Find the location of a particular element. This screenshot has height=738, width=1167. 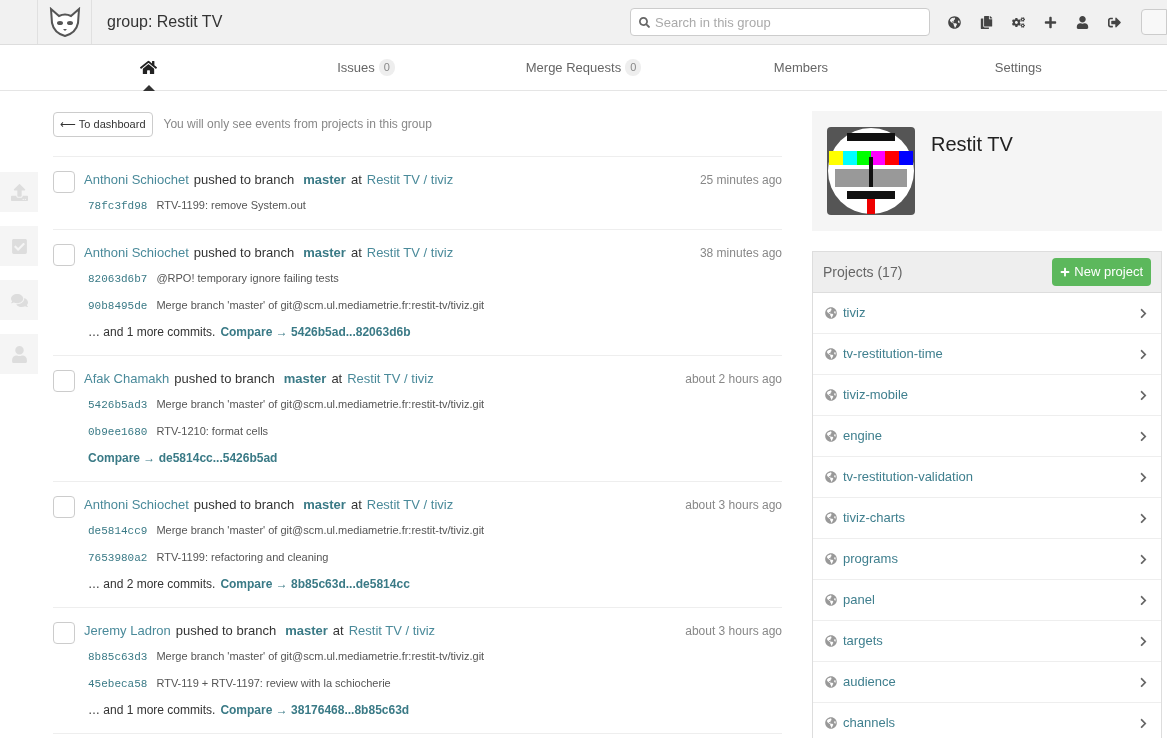

project-item: tiviz-mobile is located at coordinates (987, 395).